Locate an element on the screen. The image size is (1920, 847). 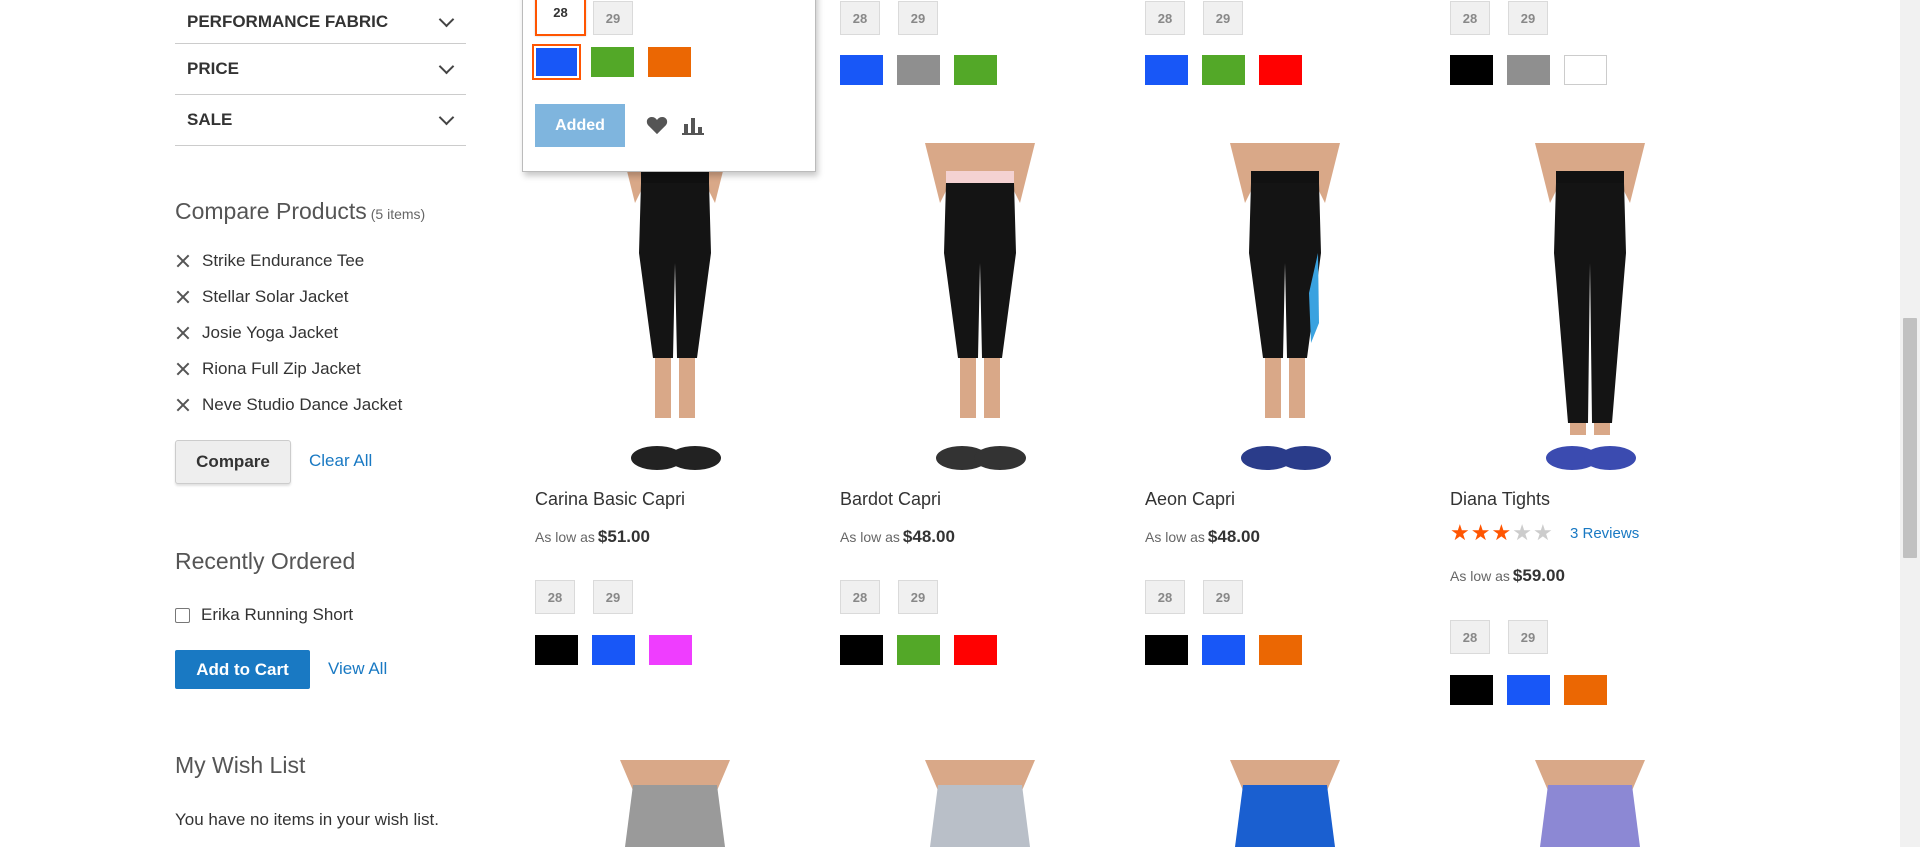
filter-label: PERFORMANCE FABRIC is located at coordinates (288, 21).